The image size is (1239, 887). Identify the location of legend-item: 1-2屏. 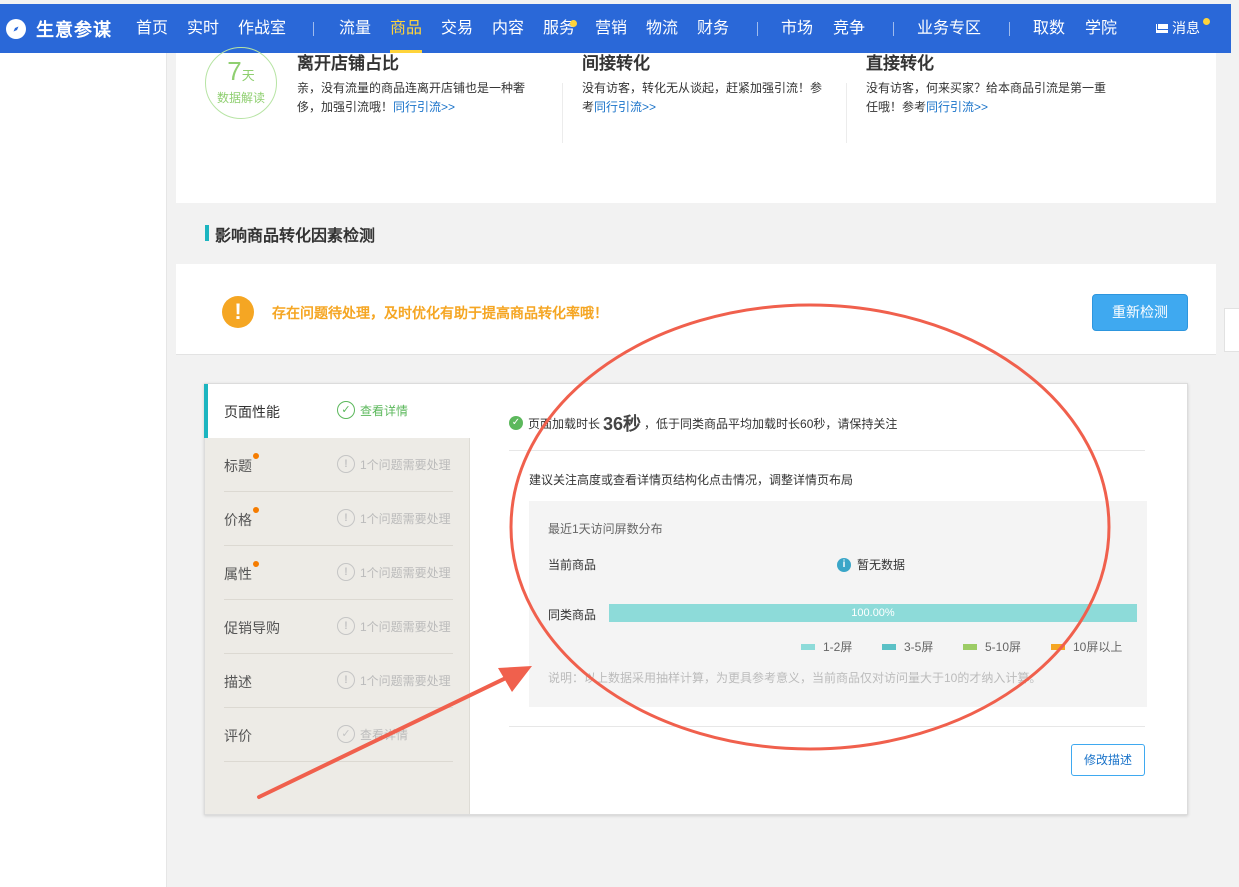
(826, 646).